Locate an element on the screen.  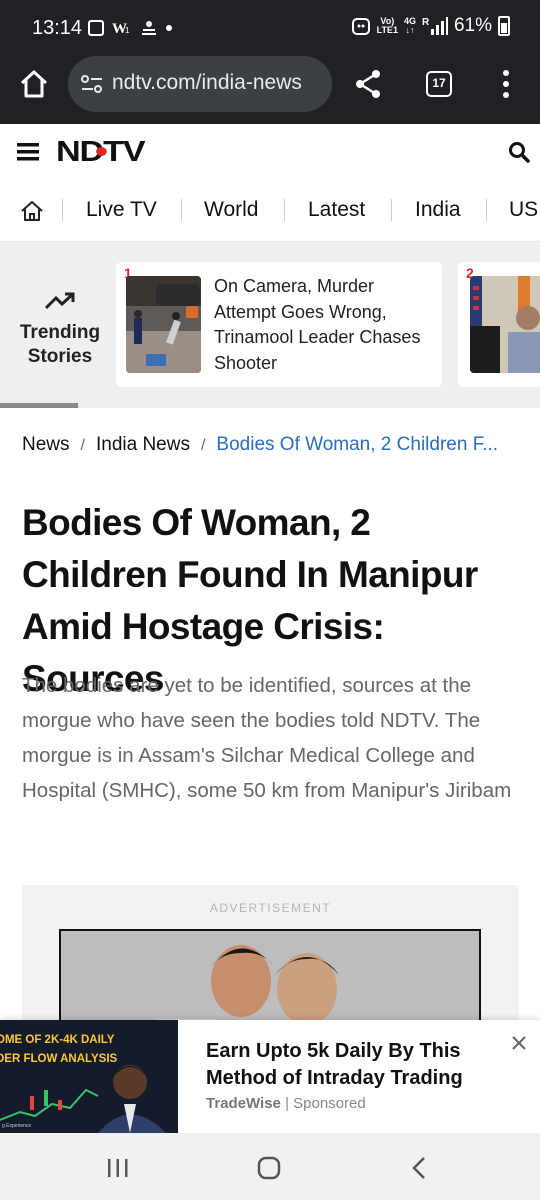
site-header: NDTV is located at coordinates (270, 152).